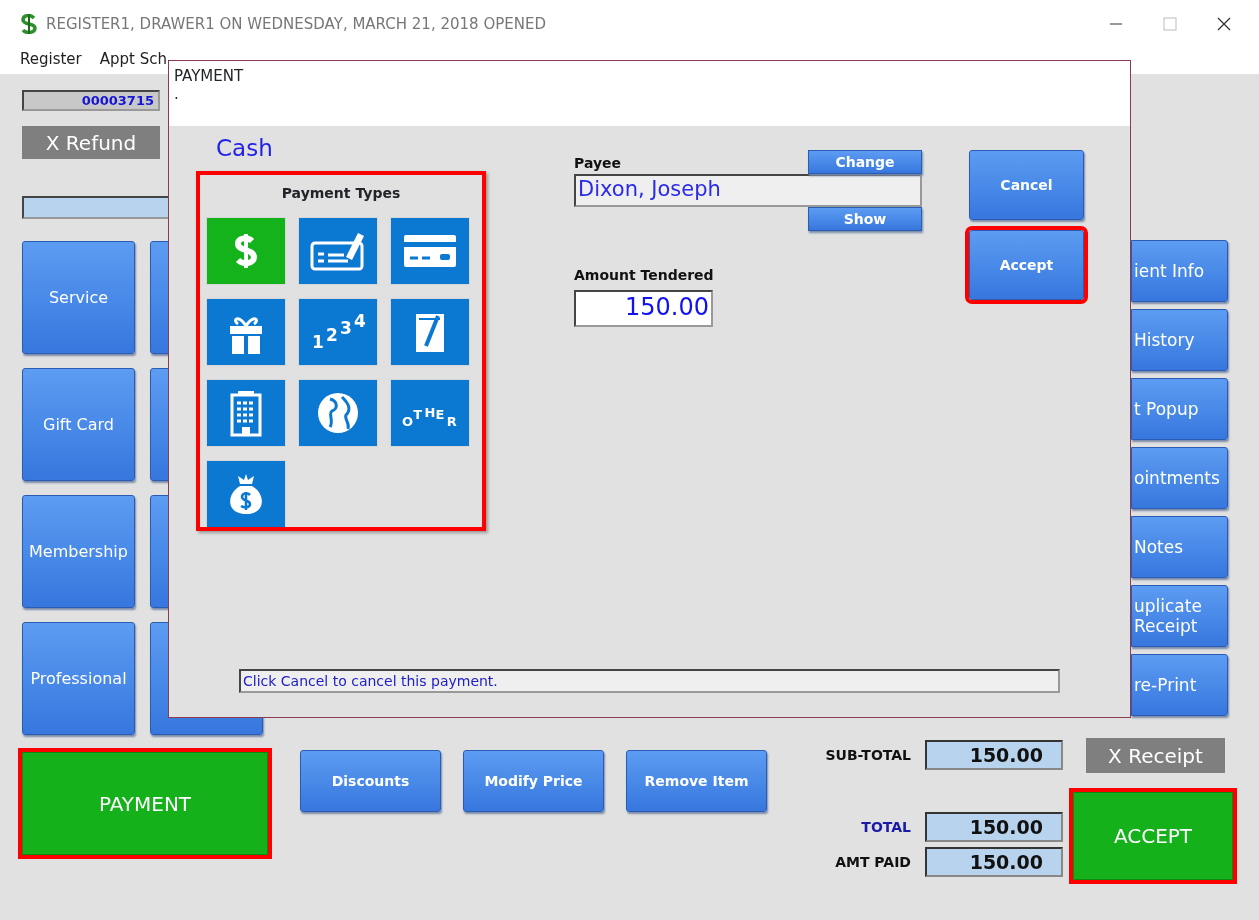 The height and width of the screenshot is (920, 1259). What do you see at coordinates (598, 163) in the screenshot?
I see `payee-label: Payee` at bounding box center [598, 163].